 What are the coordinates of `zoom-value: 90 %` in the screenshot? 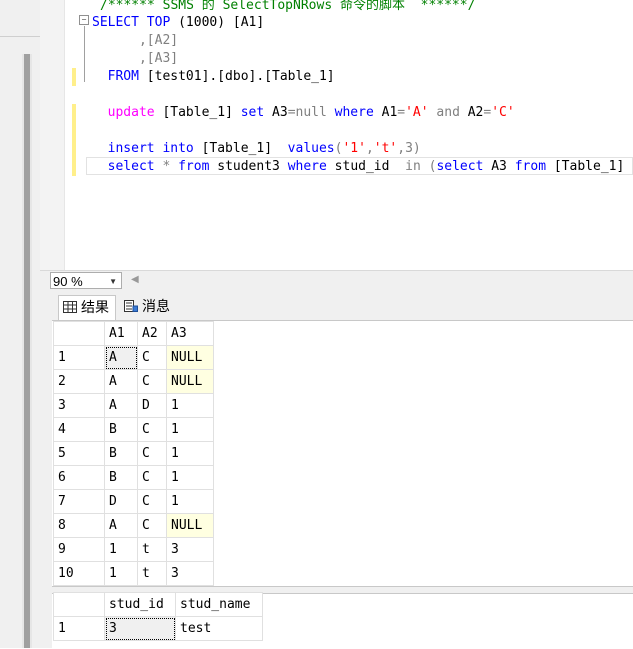 It's located at (68, 281).